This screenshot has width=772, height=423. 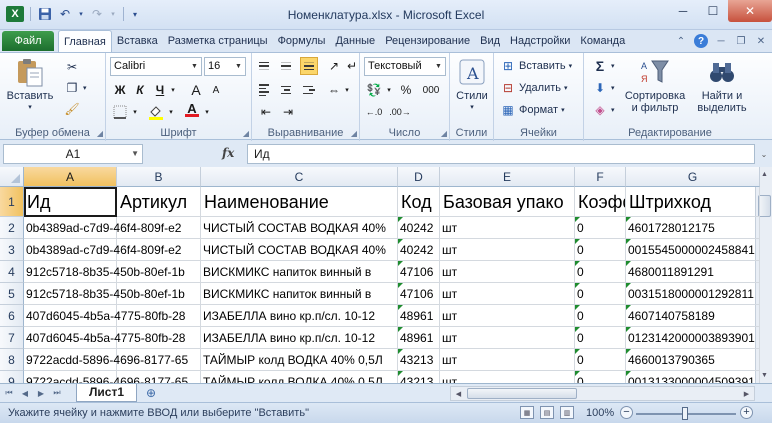 What do you see at coordinates (722, 85) in the screenshot?
I see `find-select-button: Найти и выделить` at bounding box center [722, 85].